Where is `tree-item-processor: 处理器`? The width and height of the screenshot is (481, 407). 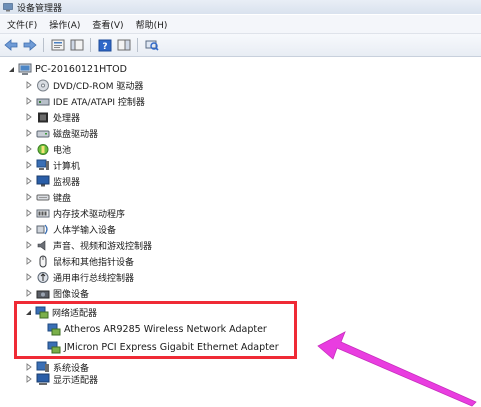 tree-item-processor: 处理器 is located at coordinates (52, 117).